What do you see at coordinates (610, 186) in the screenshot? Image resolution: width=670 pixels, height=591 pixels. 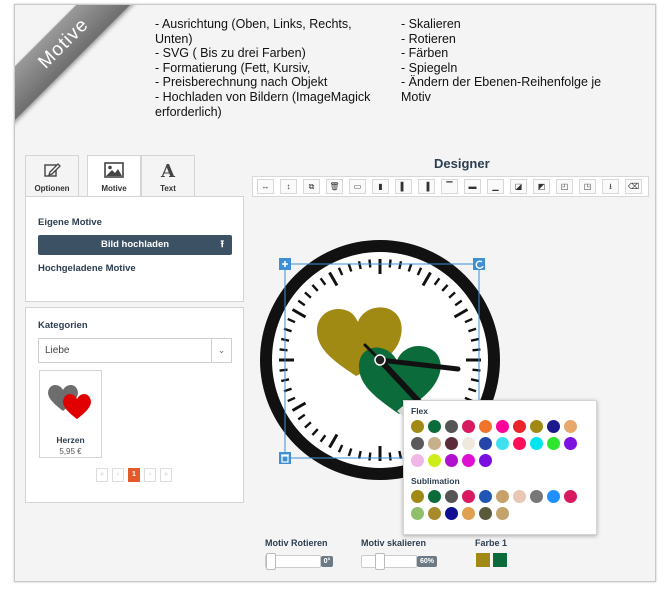 I see `download-icon: ⭳` at bounding box center [610, 186].